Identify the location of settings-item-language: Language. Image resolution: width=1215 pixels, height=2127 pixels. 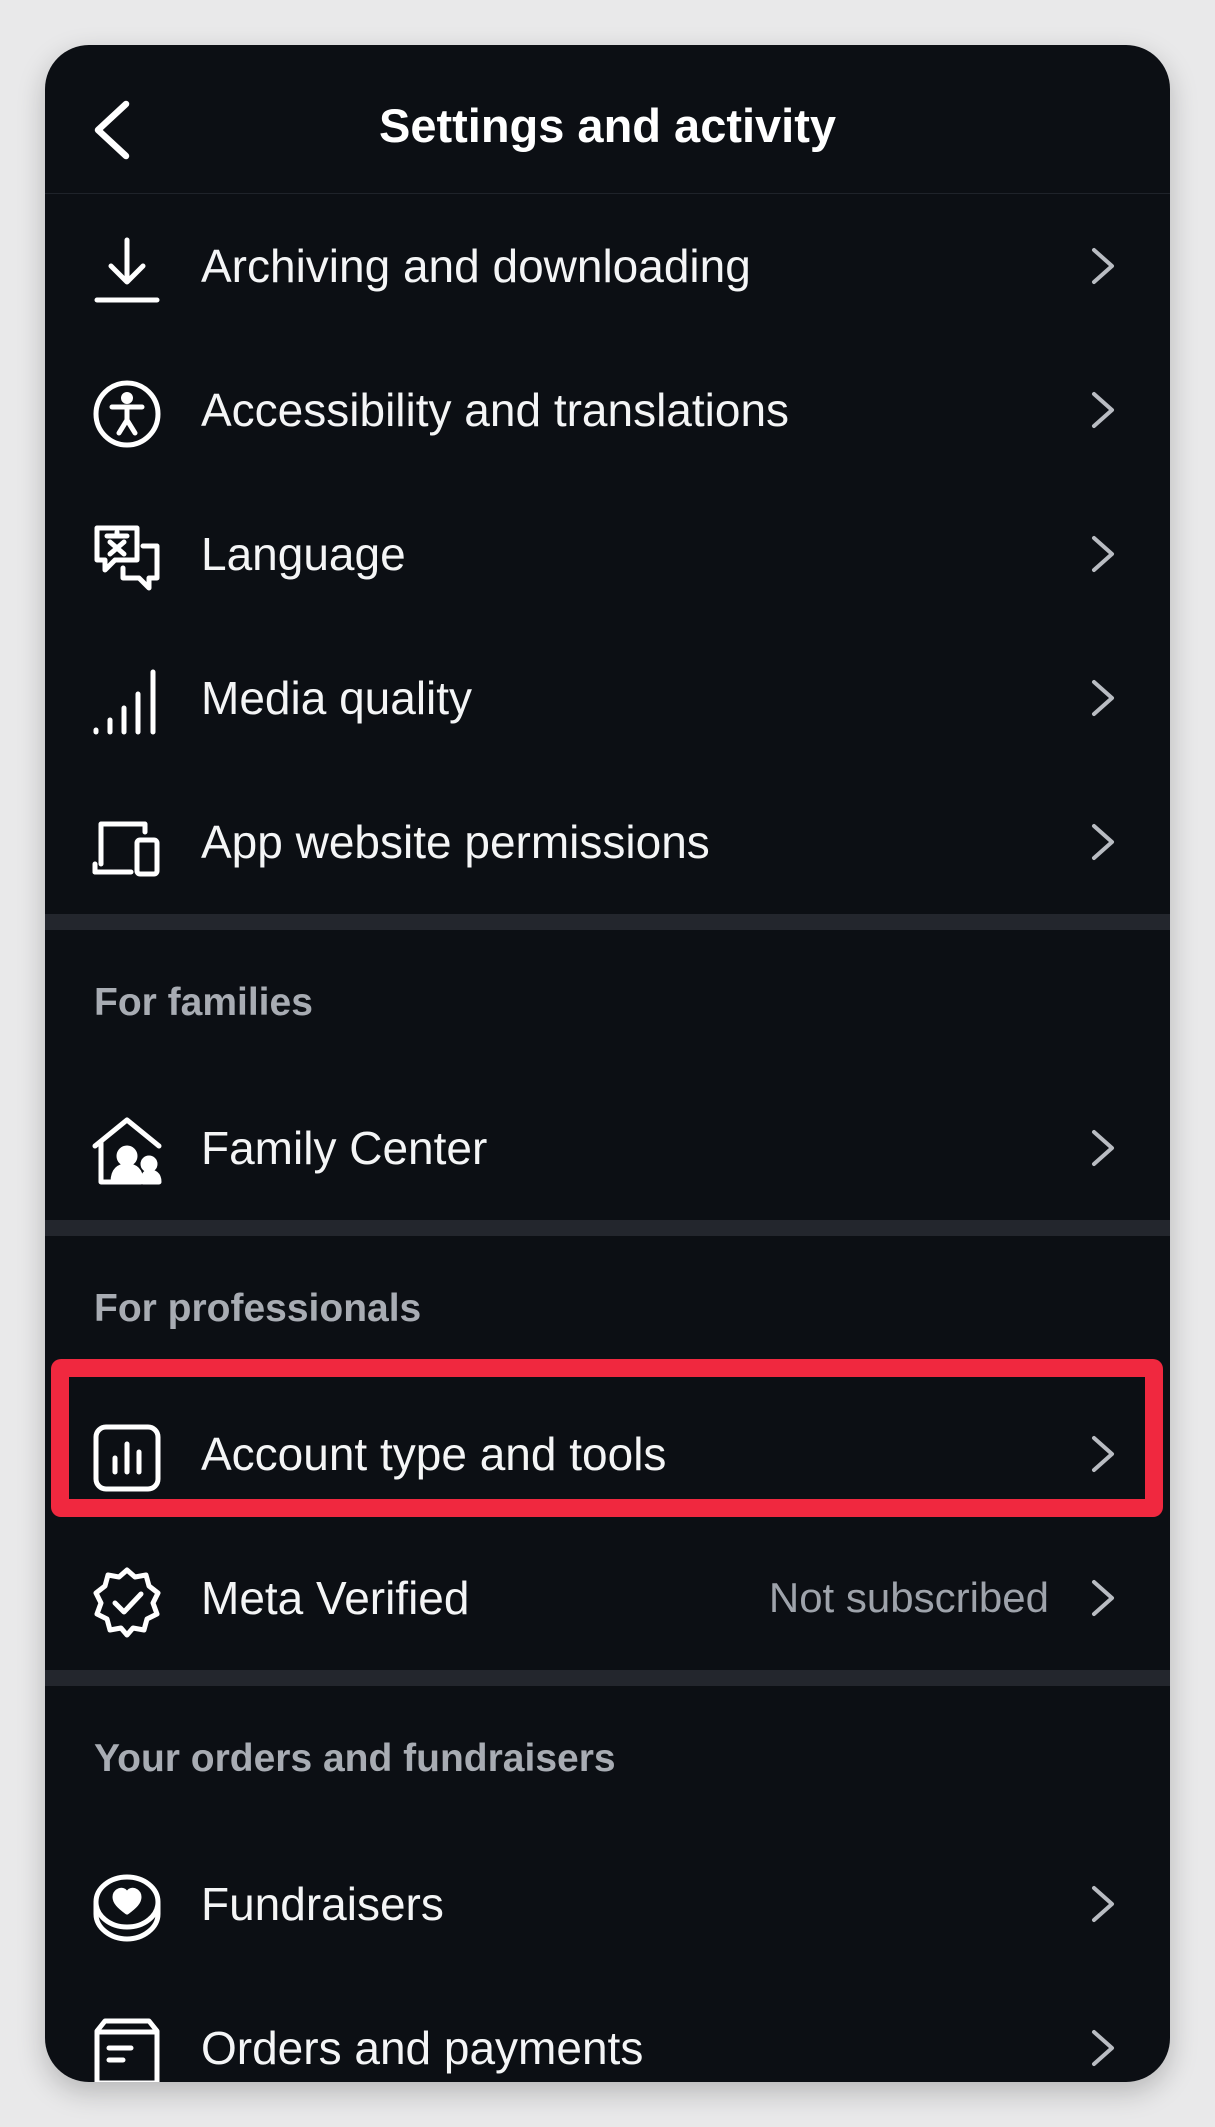
(607, 554).